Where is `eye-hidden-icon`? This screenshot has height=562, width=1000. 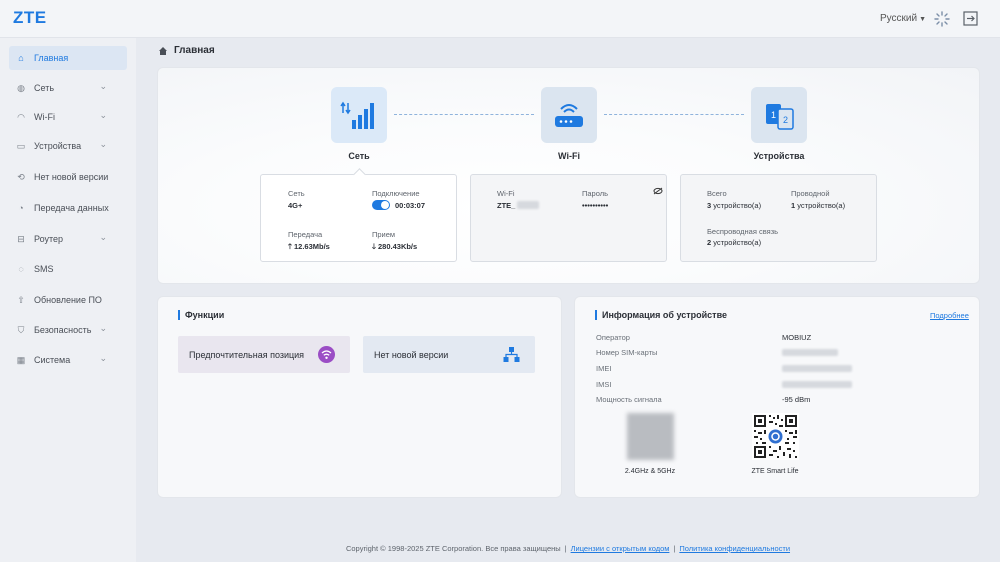
eye-hidden-icon is located at coordinates (658, 191).